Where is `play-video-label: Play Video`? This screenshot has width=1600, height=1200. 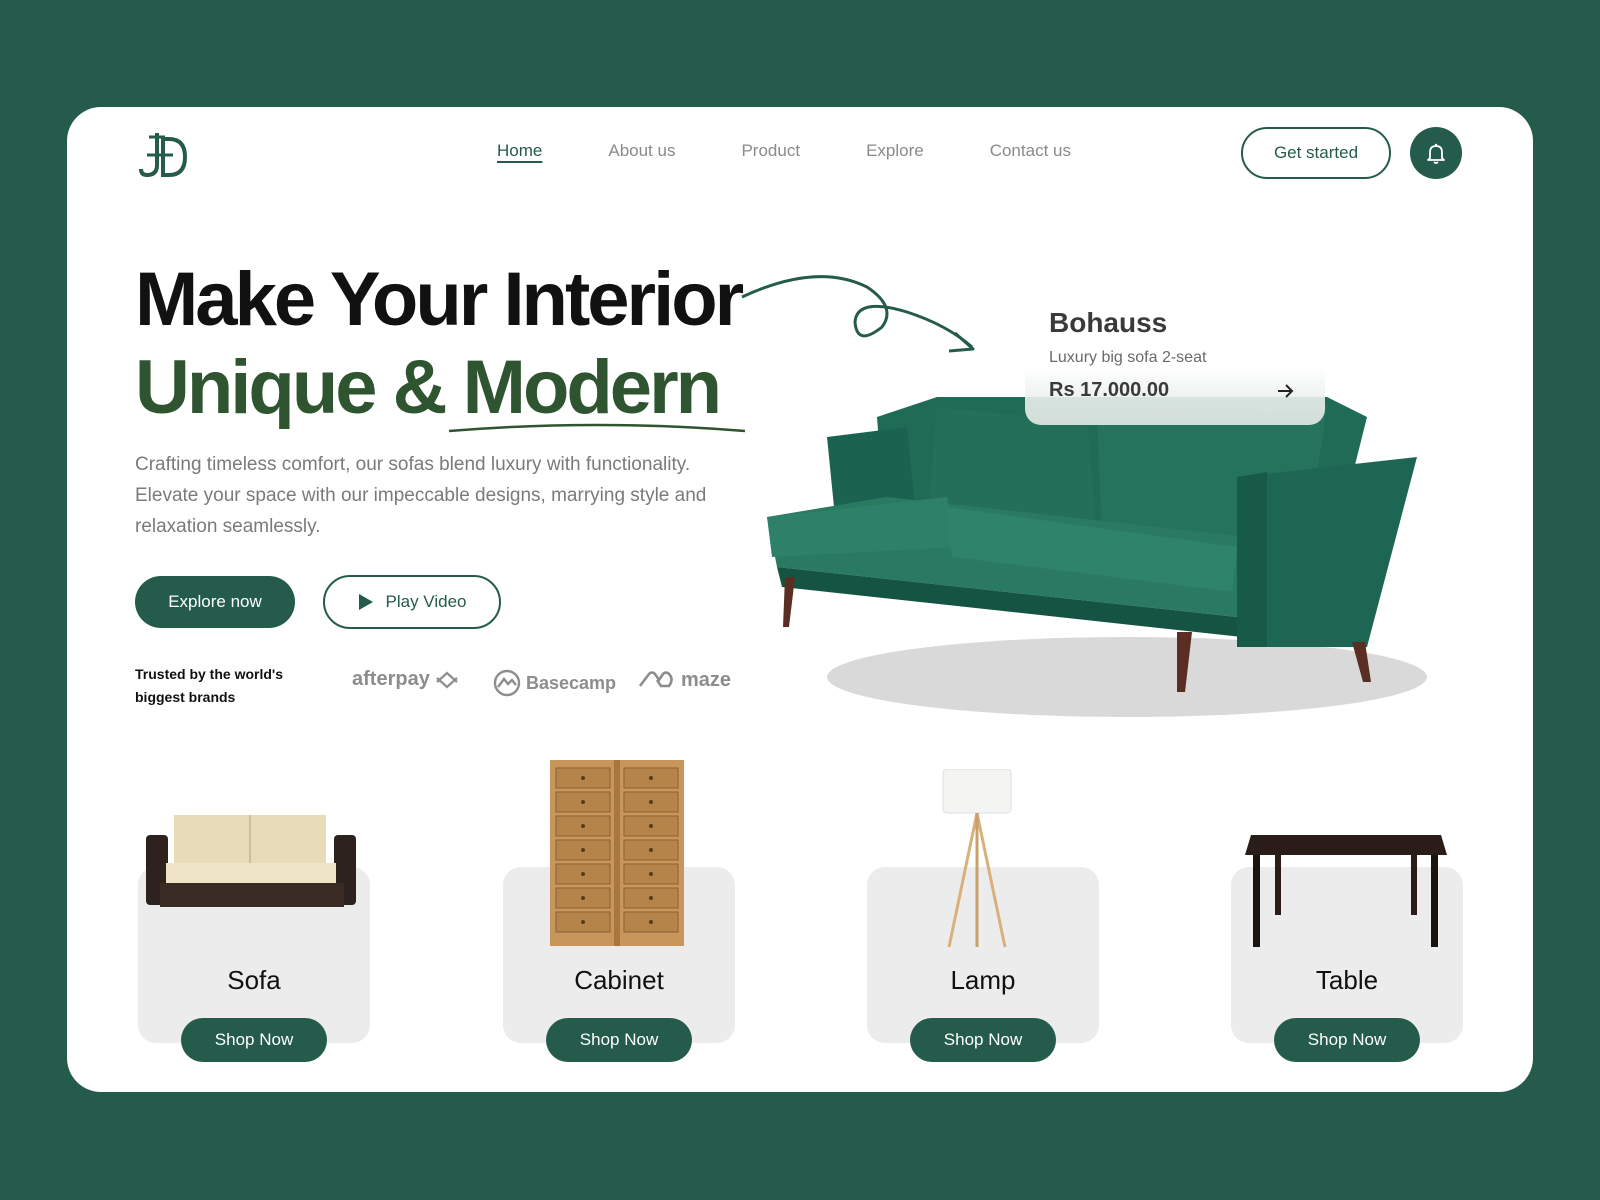
play-video-label: Play Video is located at coordinates (426, 601).